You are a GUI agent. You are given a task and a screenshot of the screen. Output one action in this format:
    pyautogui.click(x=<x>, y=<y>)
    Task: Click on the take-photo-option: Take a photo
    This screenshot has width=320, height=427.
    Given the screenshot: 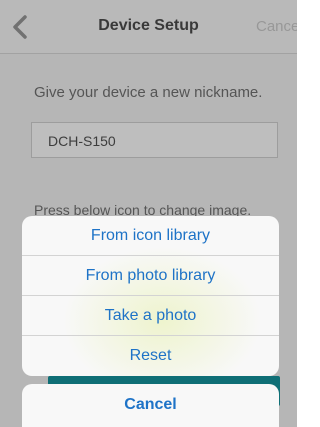 What is the action you would take?
    pyautogui.click(x=150, y=316)
    